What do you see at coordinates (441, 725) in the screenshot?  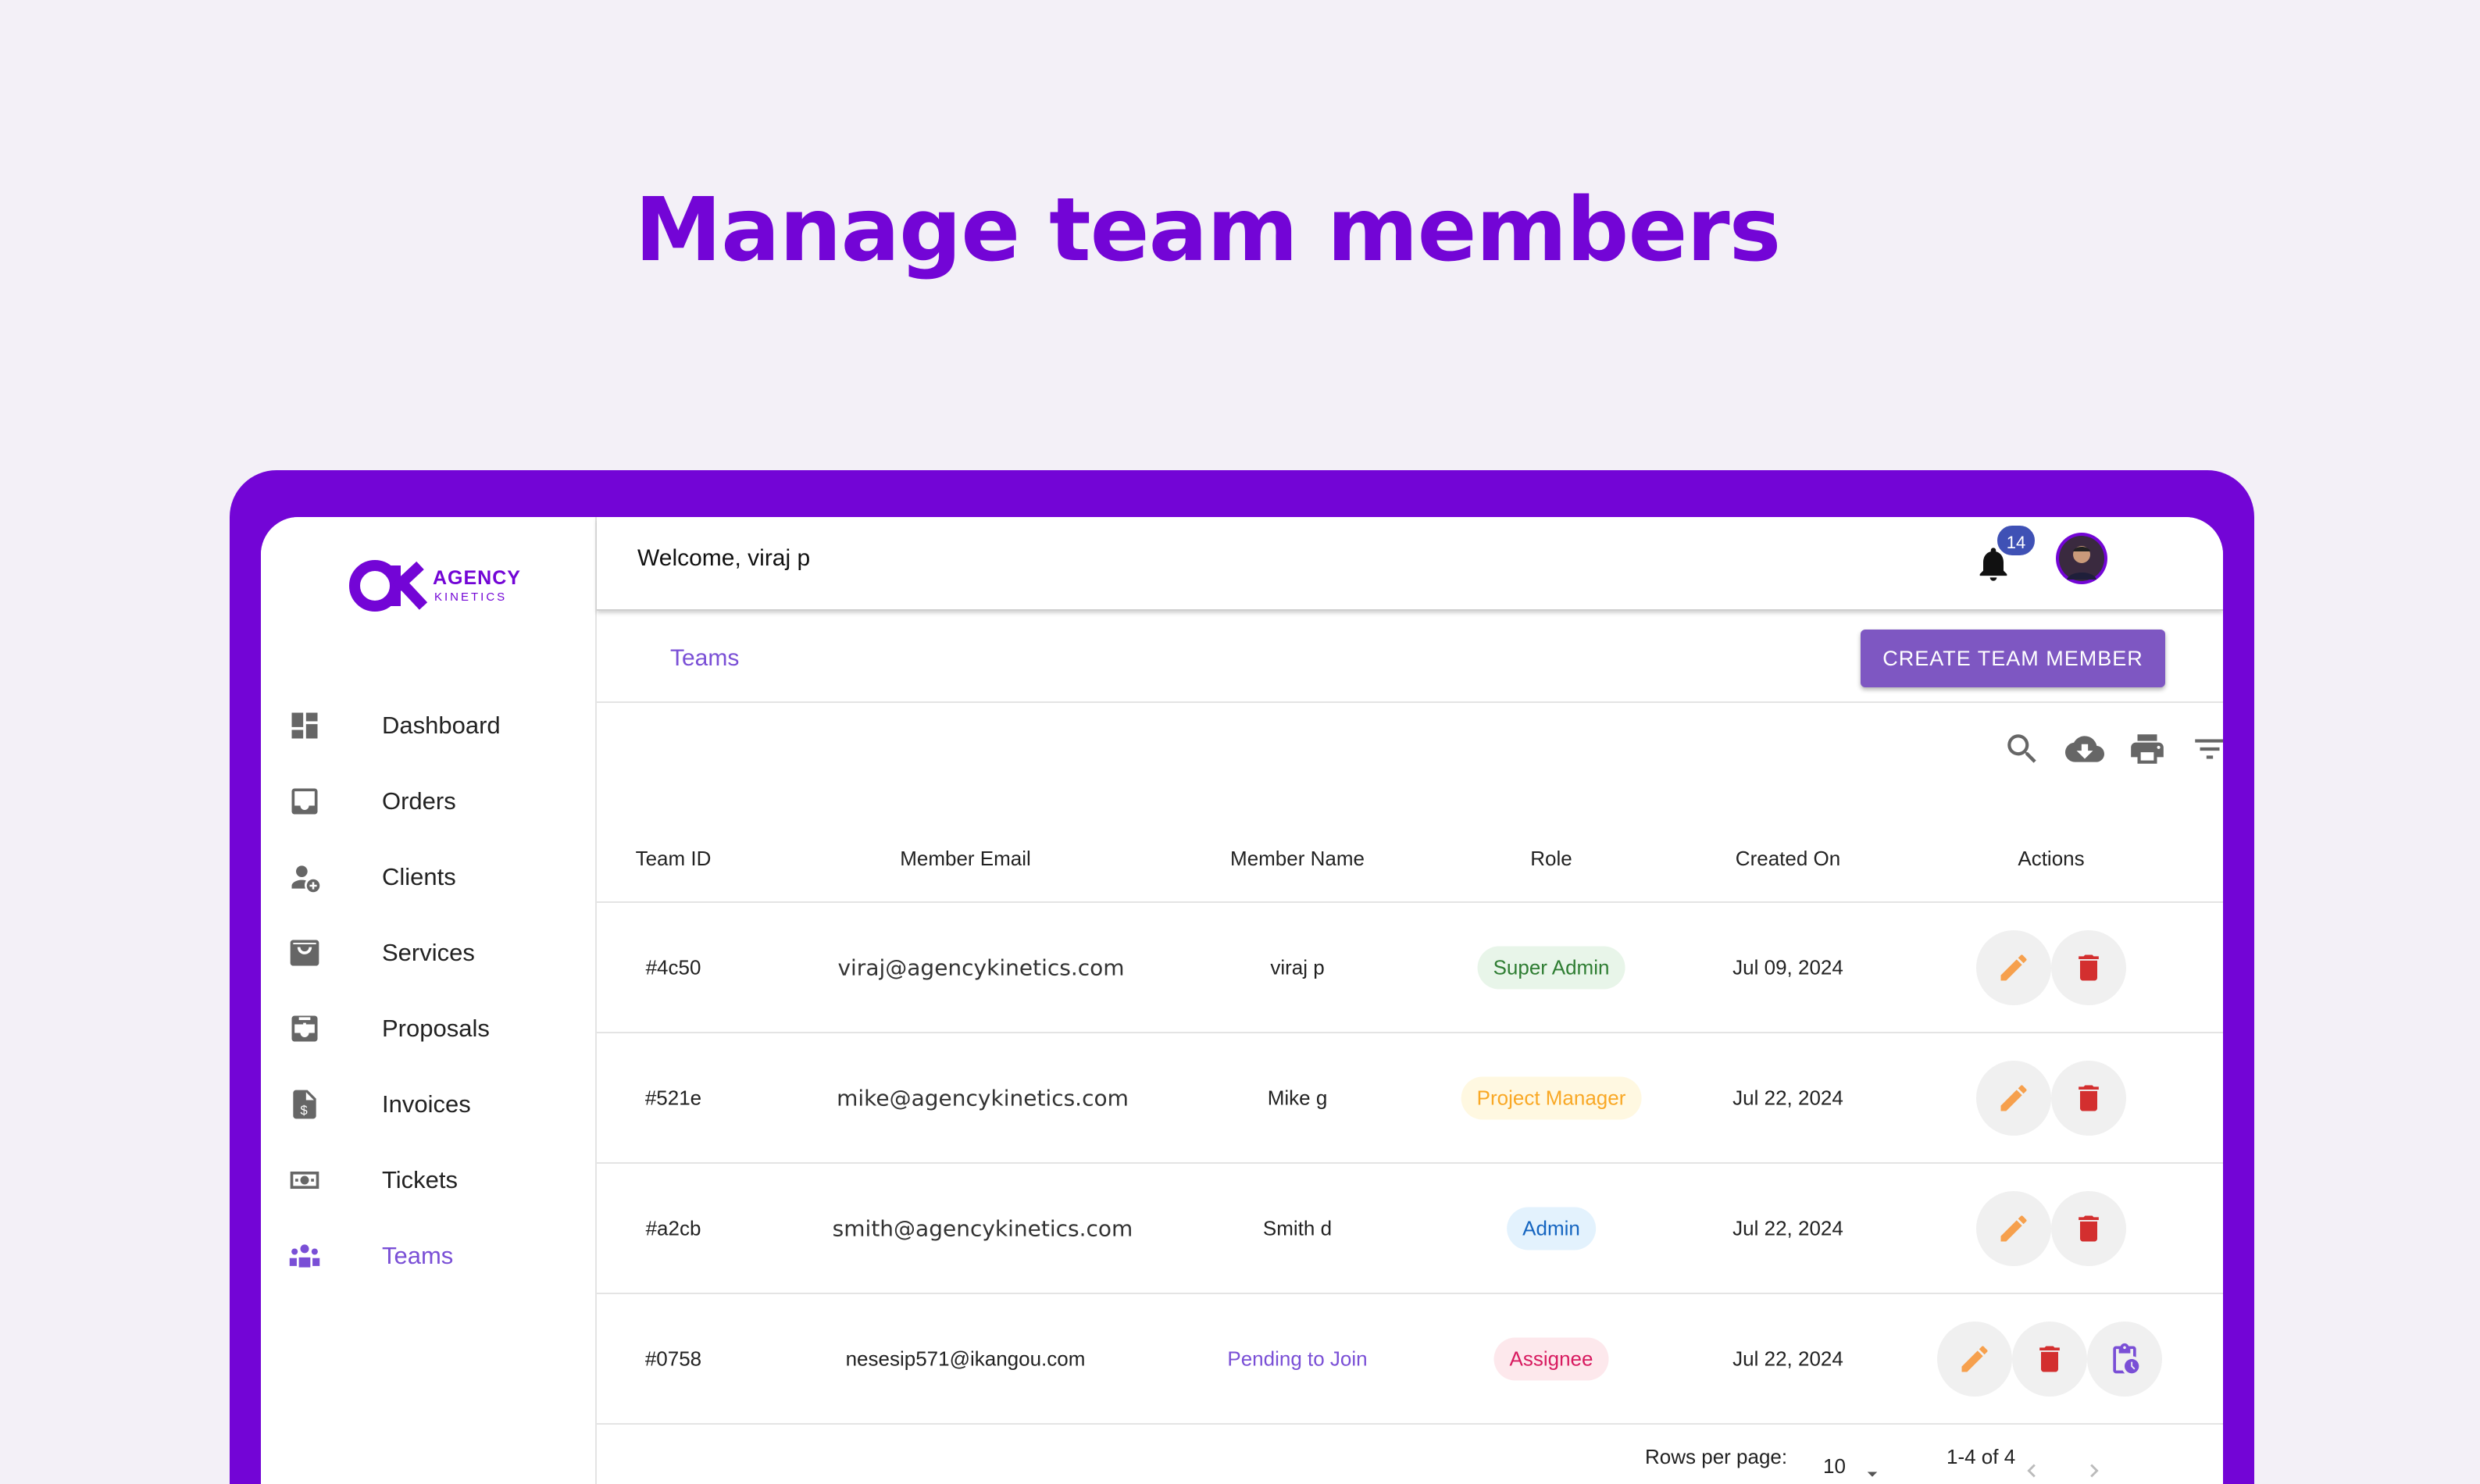 I see `sidebar-item-label: Dashboard` at bounding box center [441, 725].